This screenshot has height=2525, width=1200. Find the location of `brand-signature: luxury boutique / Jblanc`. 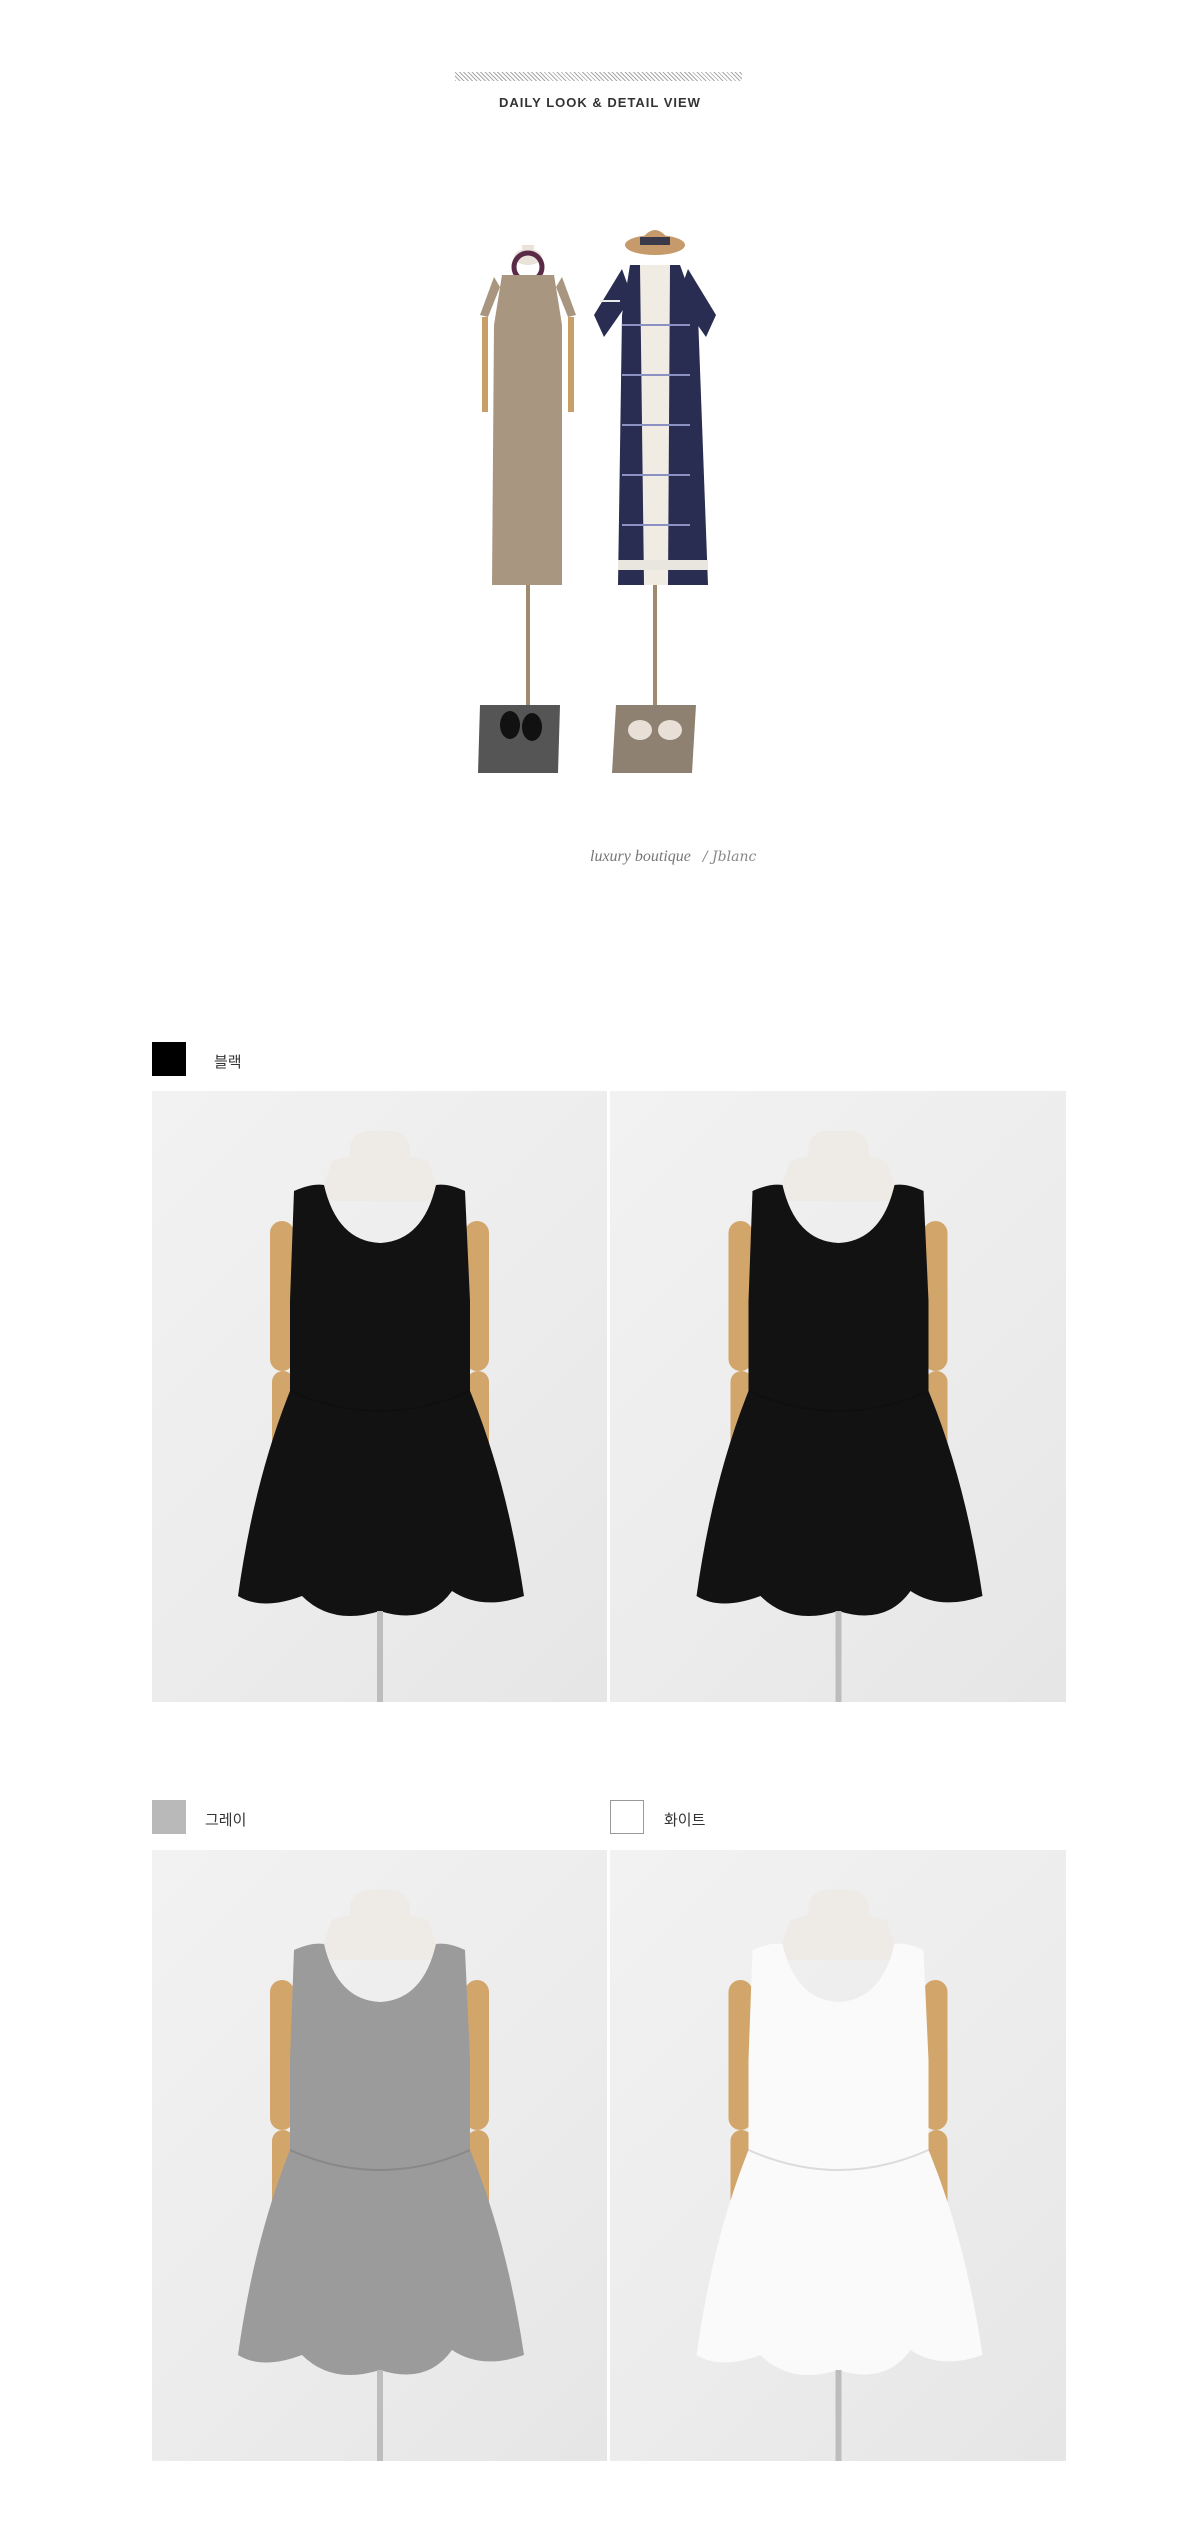

brand-signature: luxury boutique / Jblanc is located at coordinates (720, 857).